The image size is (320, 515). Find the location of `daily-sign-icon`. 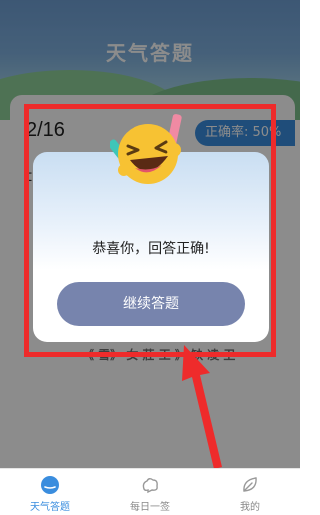

daily-sign-icon is located at coordinates (150, 486).